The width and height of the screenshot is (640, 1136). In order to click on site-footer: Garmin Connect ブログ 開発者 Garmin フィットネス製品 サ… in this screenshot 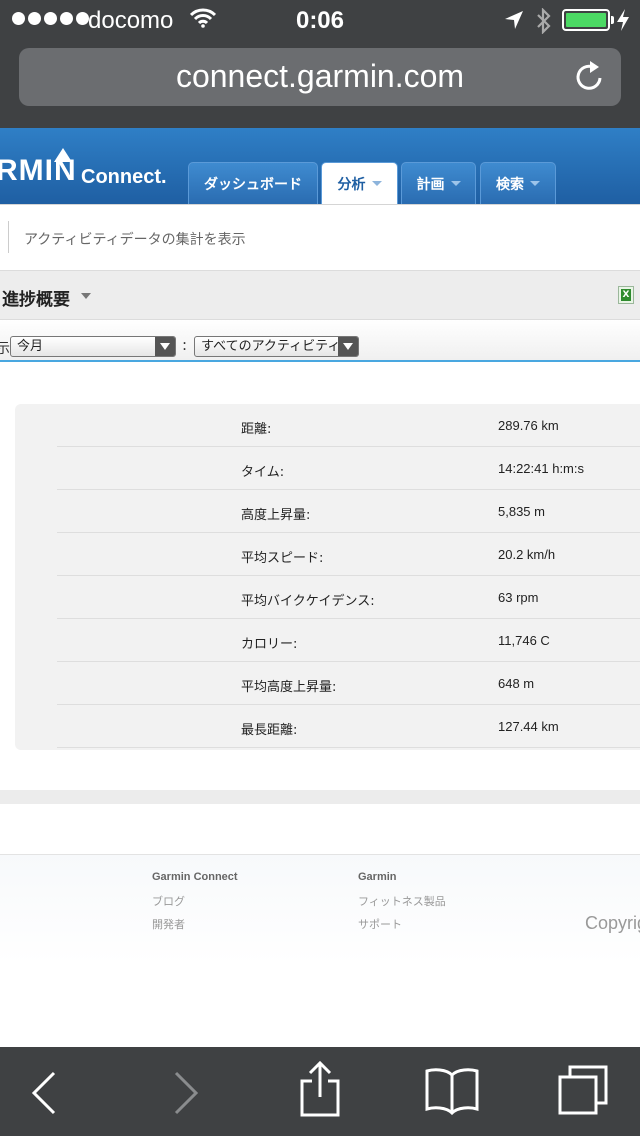, I will do `click(320, 909)`.